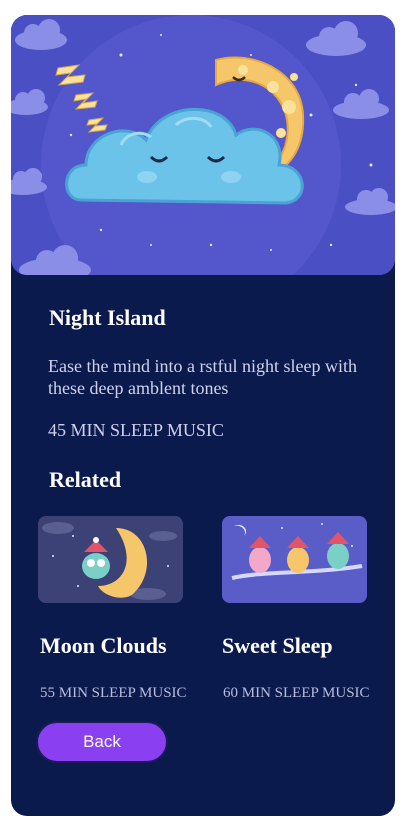 This screenshot has width=408, height=828. I want to click on related-meta-2: 60 MIN SLEEP MUSIC, so click(296, 693).